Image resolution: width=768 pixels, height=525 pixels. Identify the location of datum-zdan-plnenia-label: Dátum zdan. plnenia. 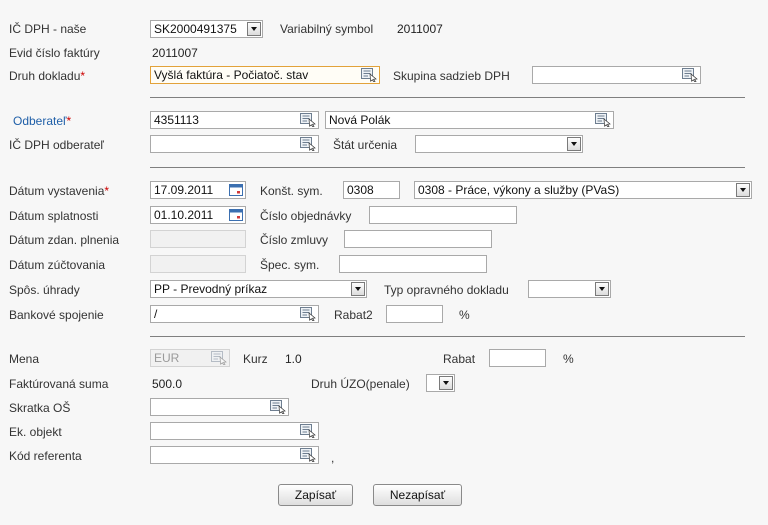
(64, 240).